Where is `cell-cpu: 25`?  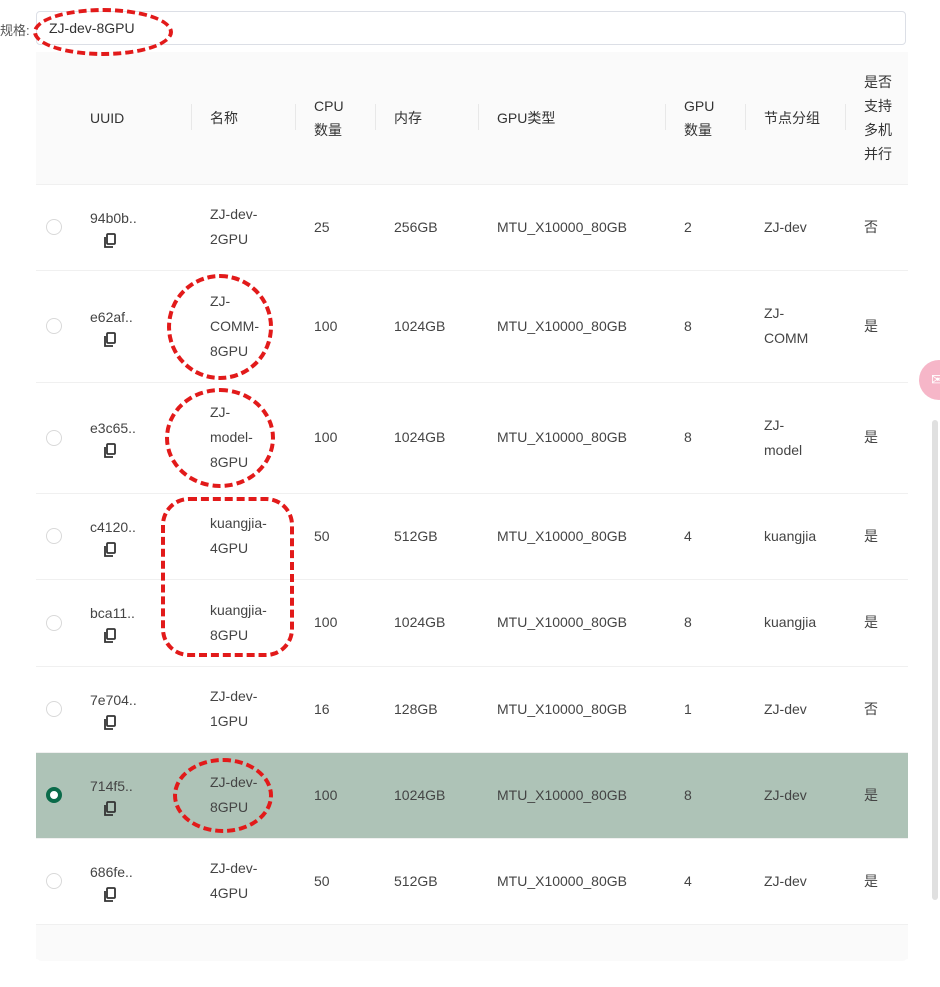 cell-cpu: 25 is located at coordinates (322, 226).